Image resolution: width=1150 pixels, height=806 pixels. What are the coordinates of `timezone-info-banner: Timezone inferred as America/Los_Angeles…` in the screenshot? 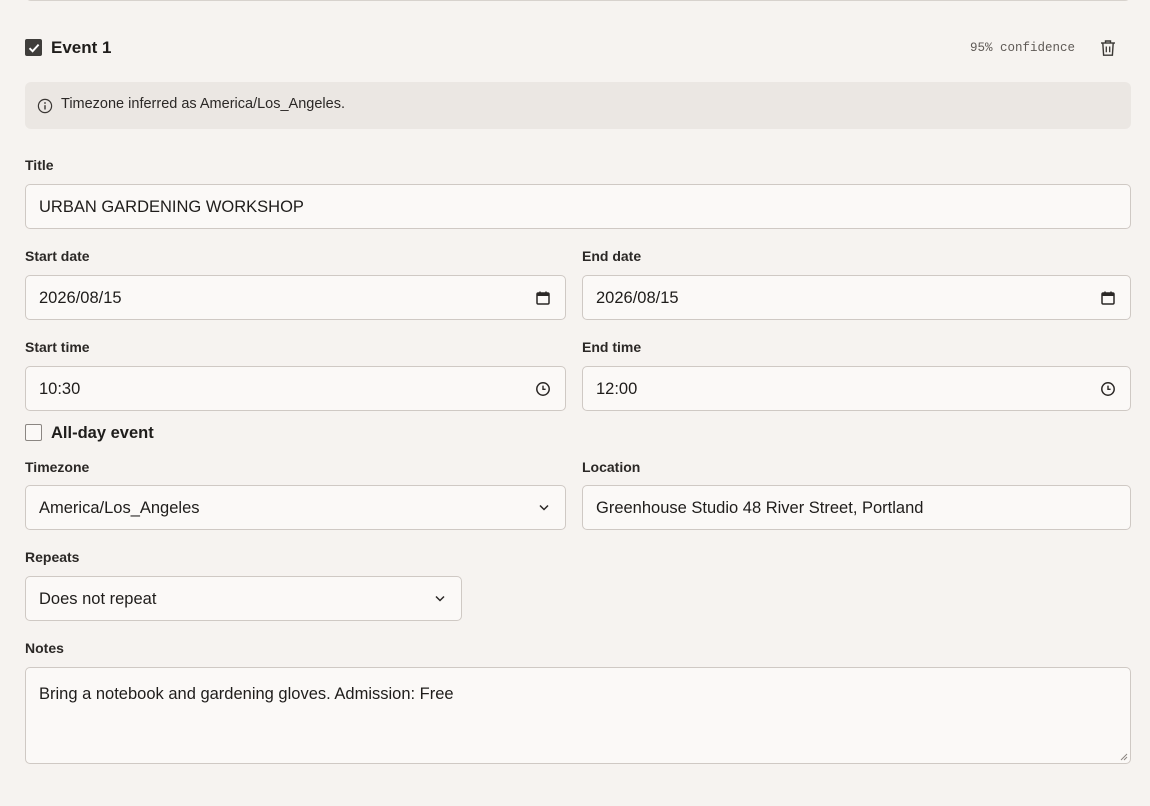 It's located at (578, 105).